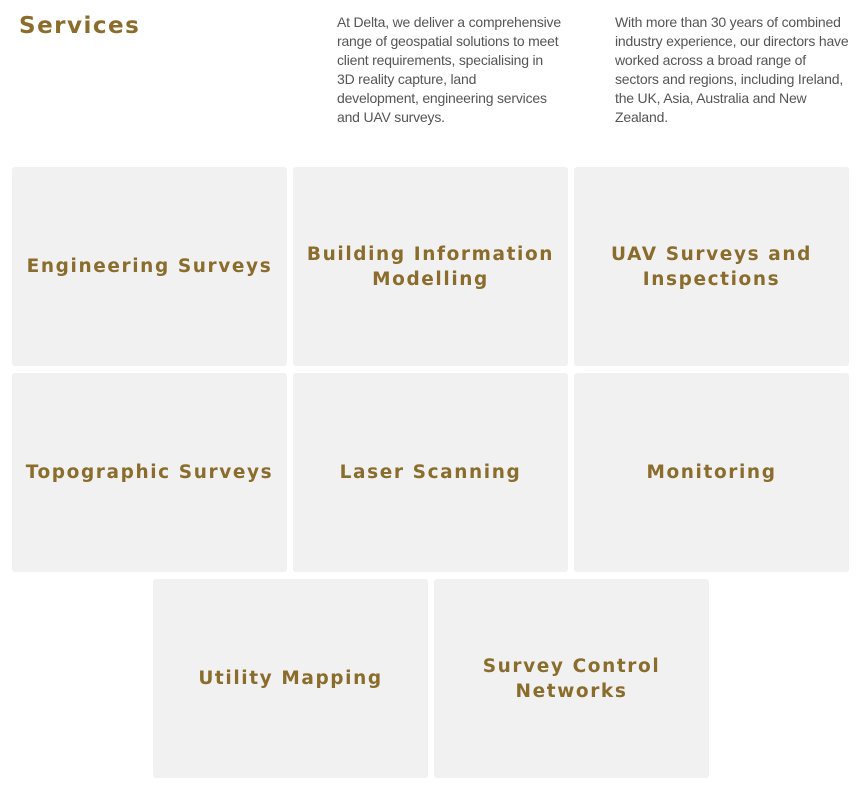  I want to click on service-card-label: Laser Scanning, so click(430, 472).